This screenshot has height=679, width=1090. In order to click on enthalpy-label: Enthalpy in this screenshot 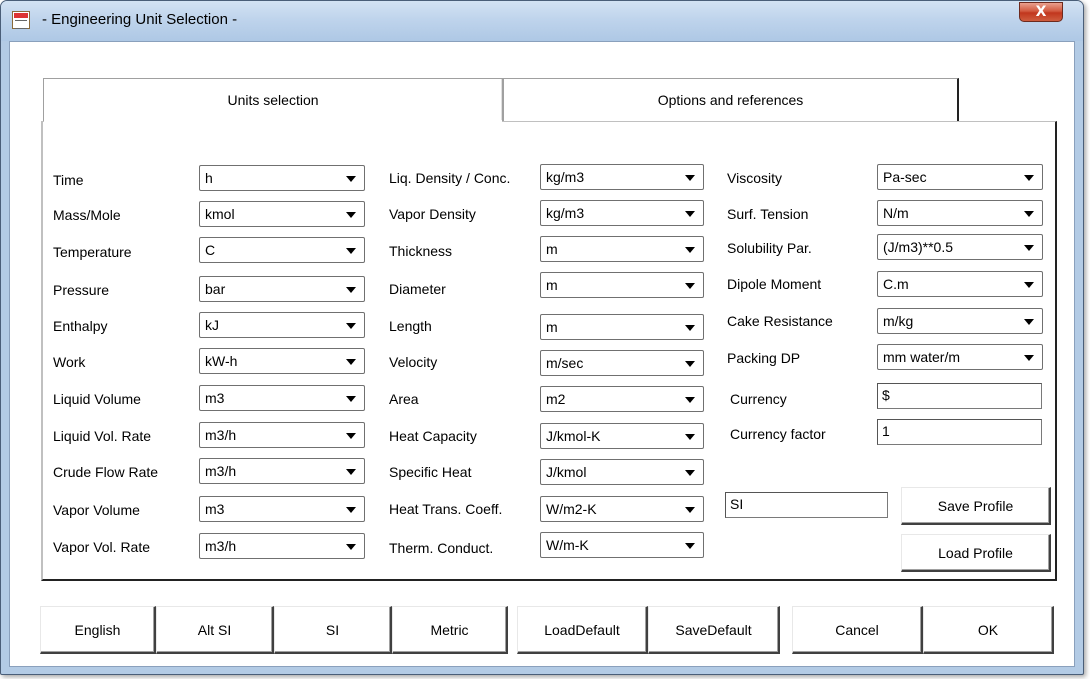, I will do `click(80, 326)`.